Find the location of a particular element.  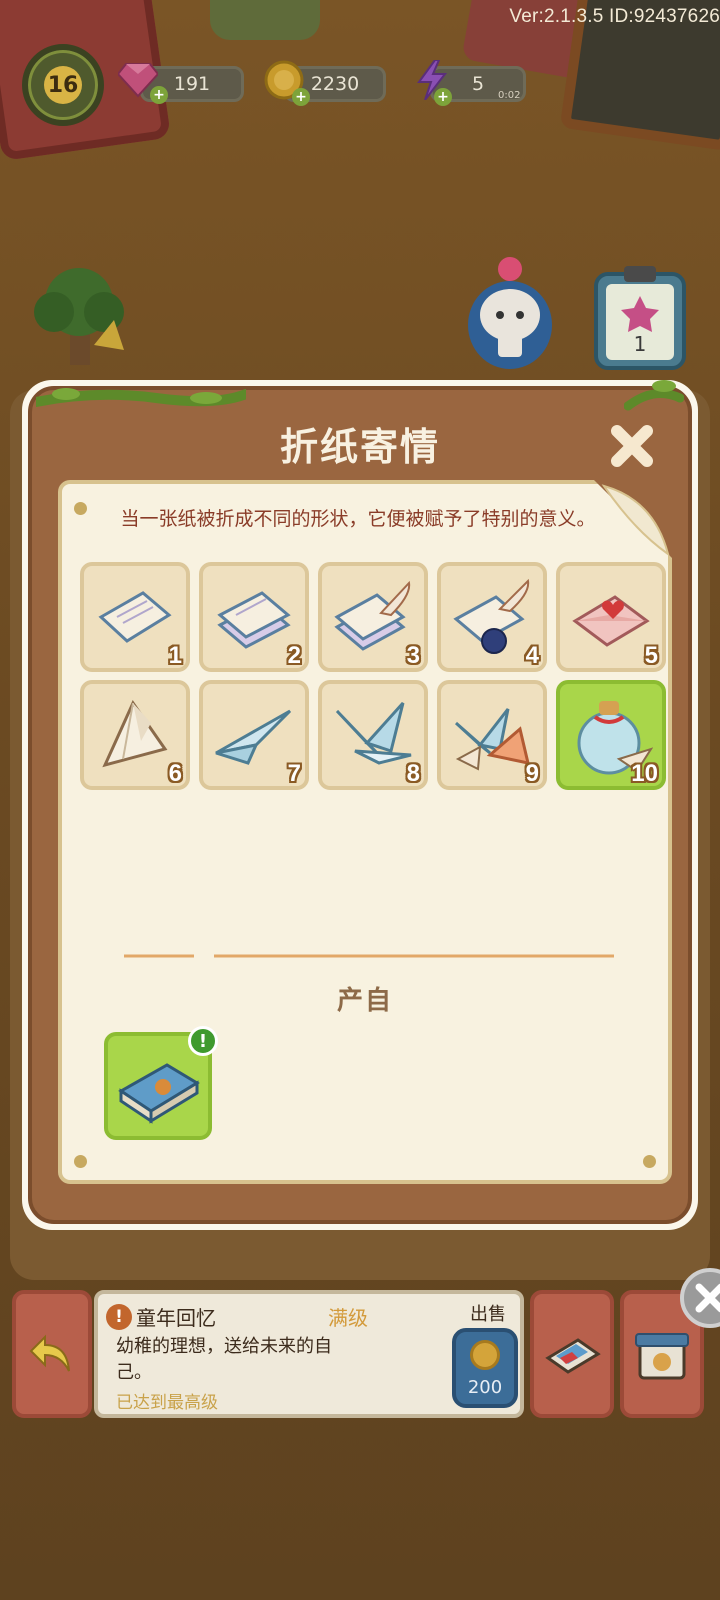

version-label: Ver:2.1.3.5 ID:92437626 is located at coordinates (614, 16).